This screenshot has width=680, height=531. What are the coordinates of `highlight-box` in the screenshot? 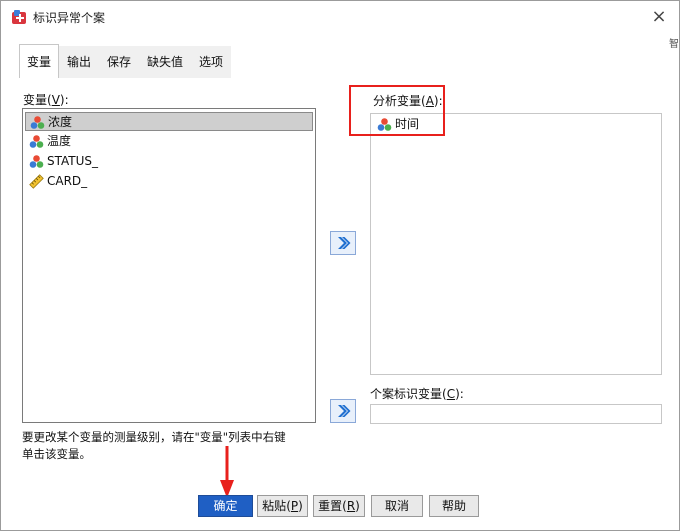 It's located at (397, 110).